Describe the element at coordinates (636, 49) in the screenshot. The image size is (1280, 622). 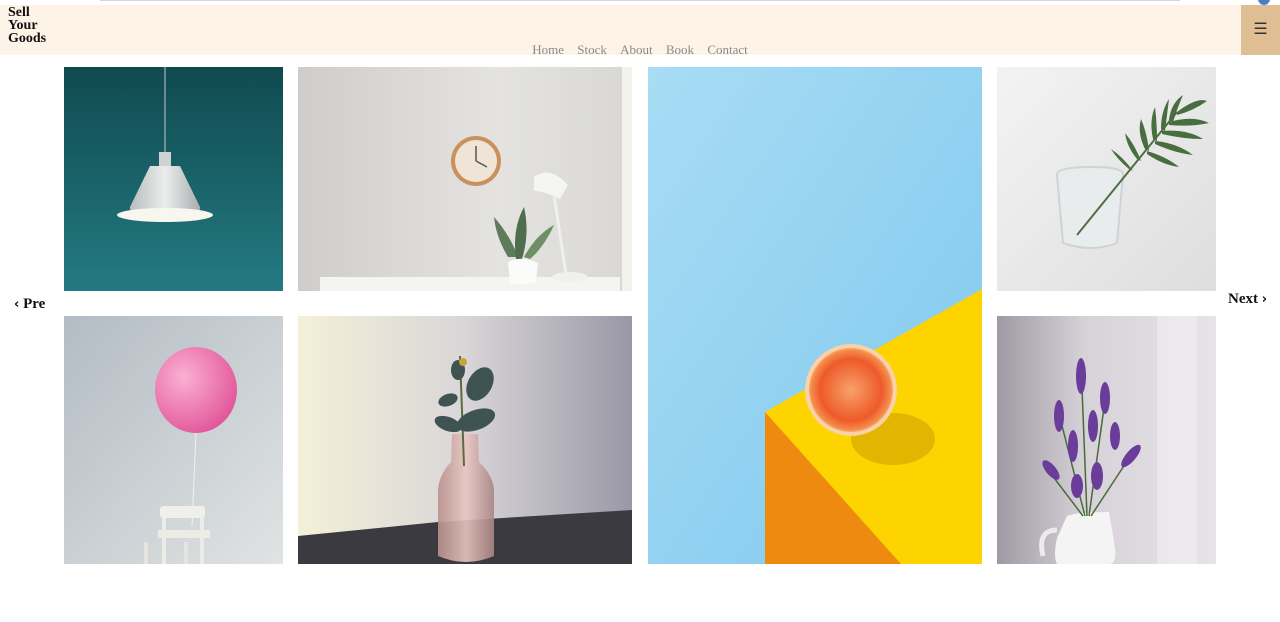
I see `nav-about: About` at that location.